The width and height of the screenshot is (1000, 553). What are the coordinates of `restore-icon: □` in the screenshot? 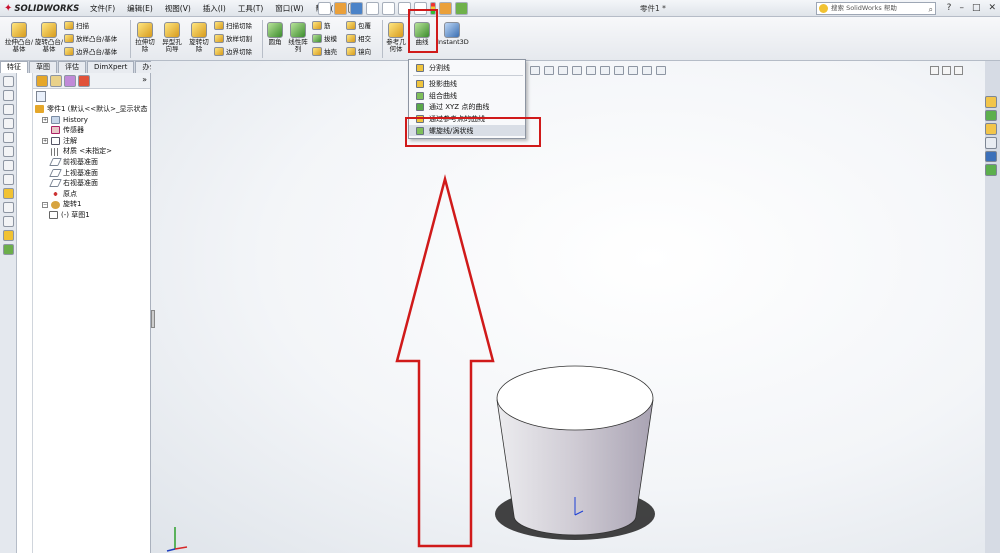 It's located at (976, 8).